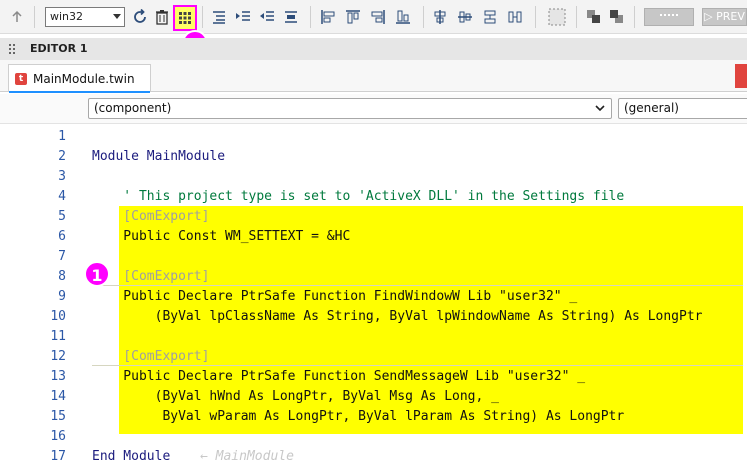 The image size is (747, 467). I want to click on tab-scroll-handle, so click(741, 76).